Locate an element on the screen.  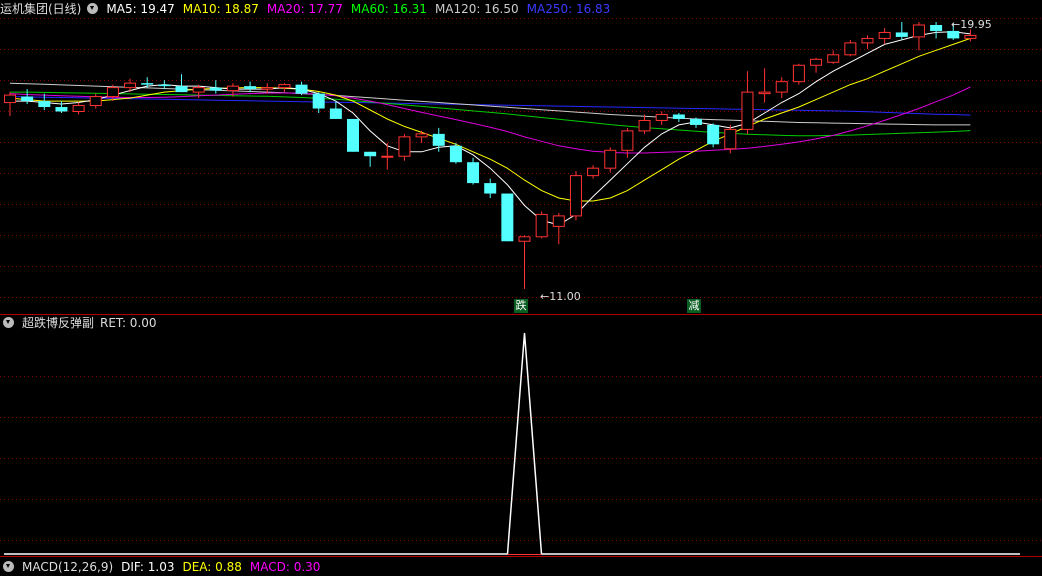
indicator-header: 超跌博反弹副 RET: 0.00 is located at coordinates (82, 323).